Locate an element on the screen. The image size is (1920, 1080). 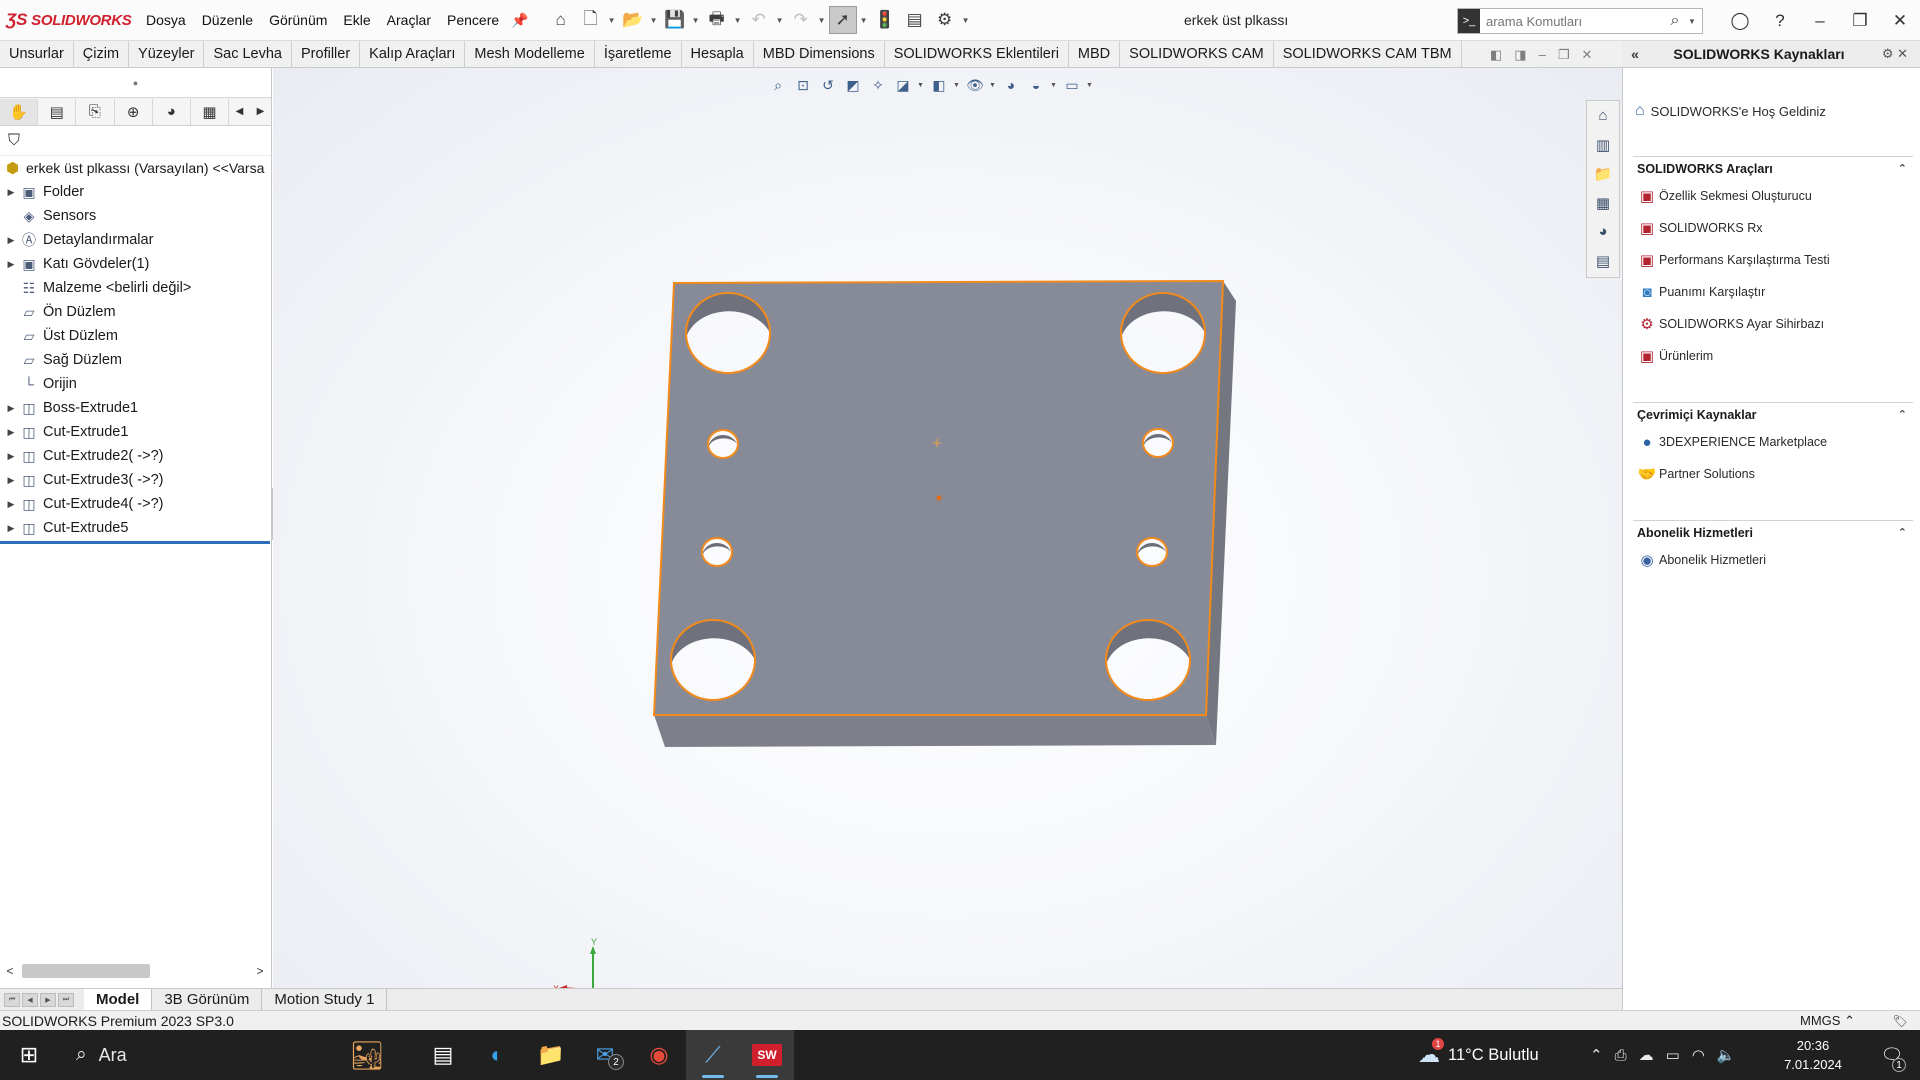
tree-item-cut-extrude4: ▶ ◫ Cut-Extrude4( ->?) is located at coordinates (135, 504).